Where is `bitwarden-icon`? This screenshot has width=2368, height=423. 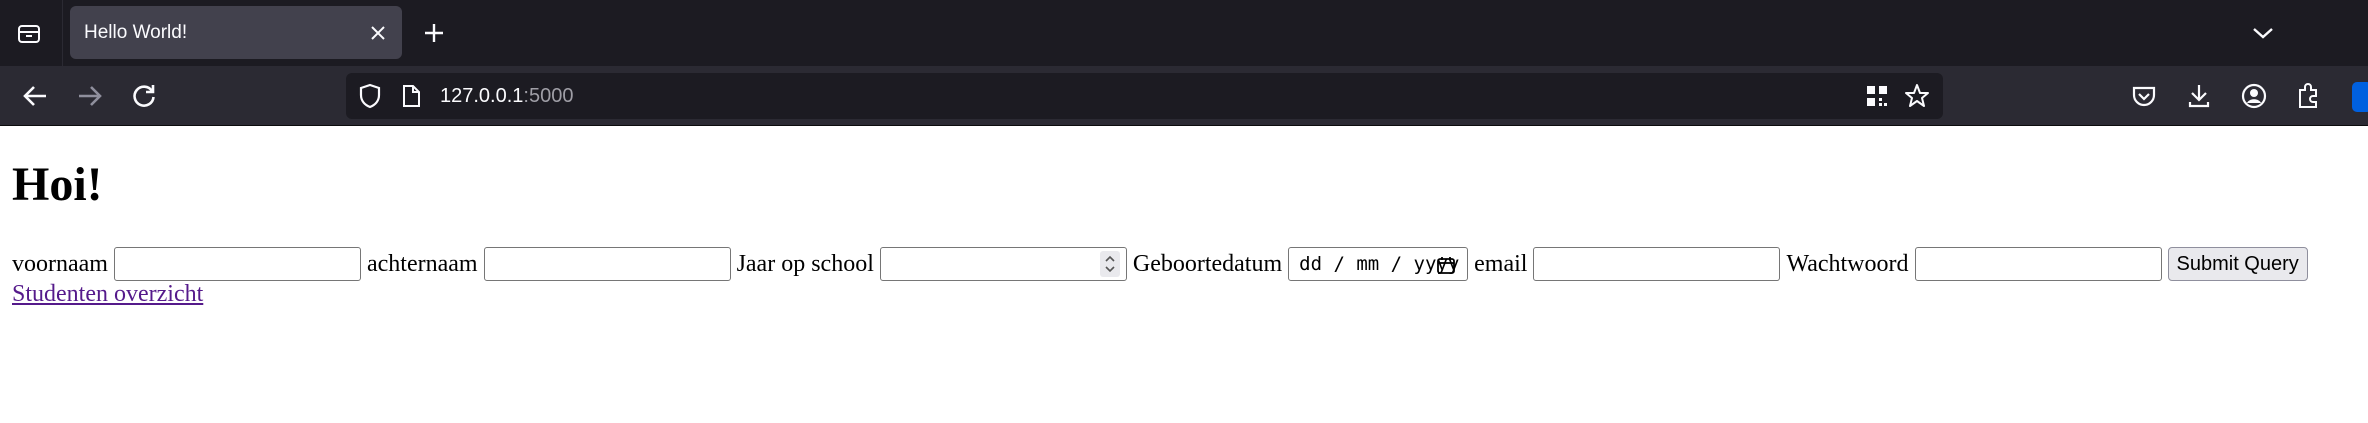
bitwarden-icon is located at coordinates (2360, 97).